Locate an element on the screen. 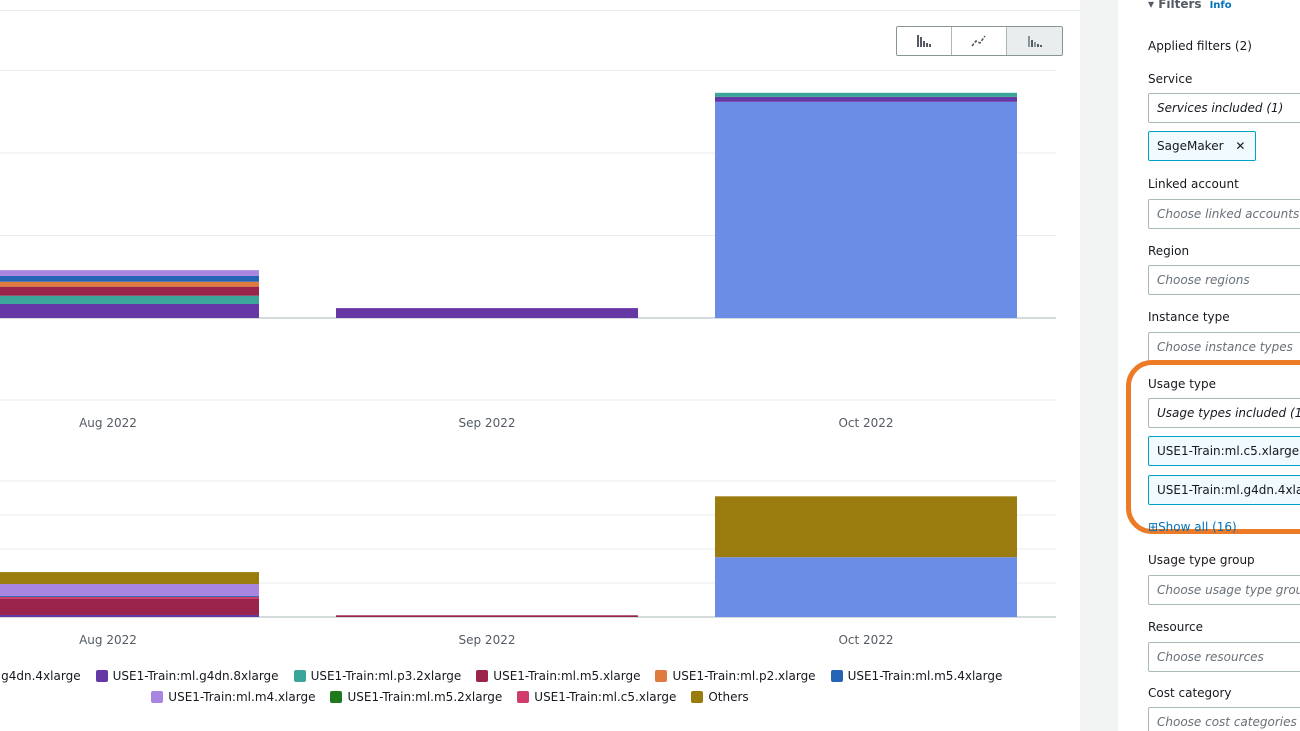  applied-filters-label: Applied filters (2) is located at coordinates (1200, 46).